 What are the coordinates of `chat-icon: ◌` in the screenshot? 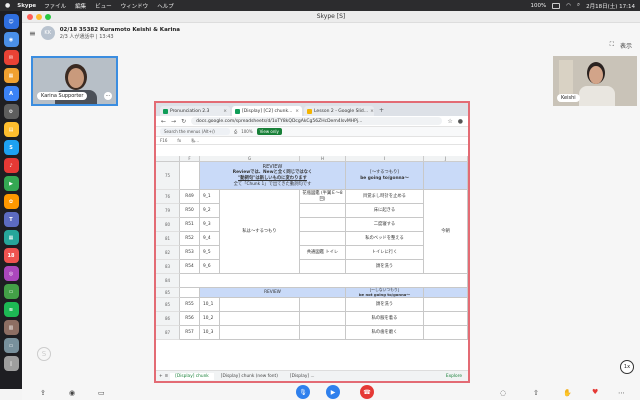 It's located at (503, 393).